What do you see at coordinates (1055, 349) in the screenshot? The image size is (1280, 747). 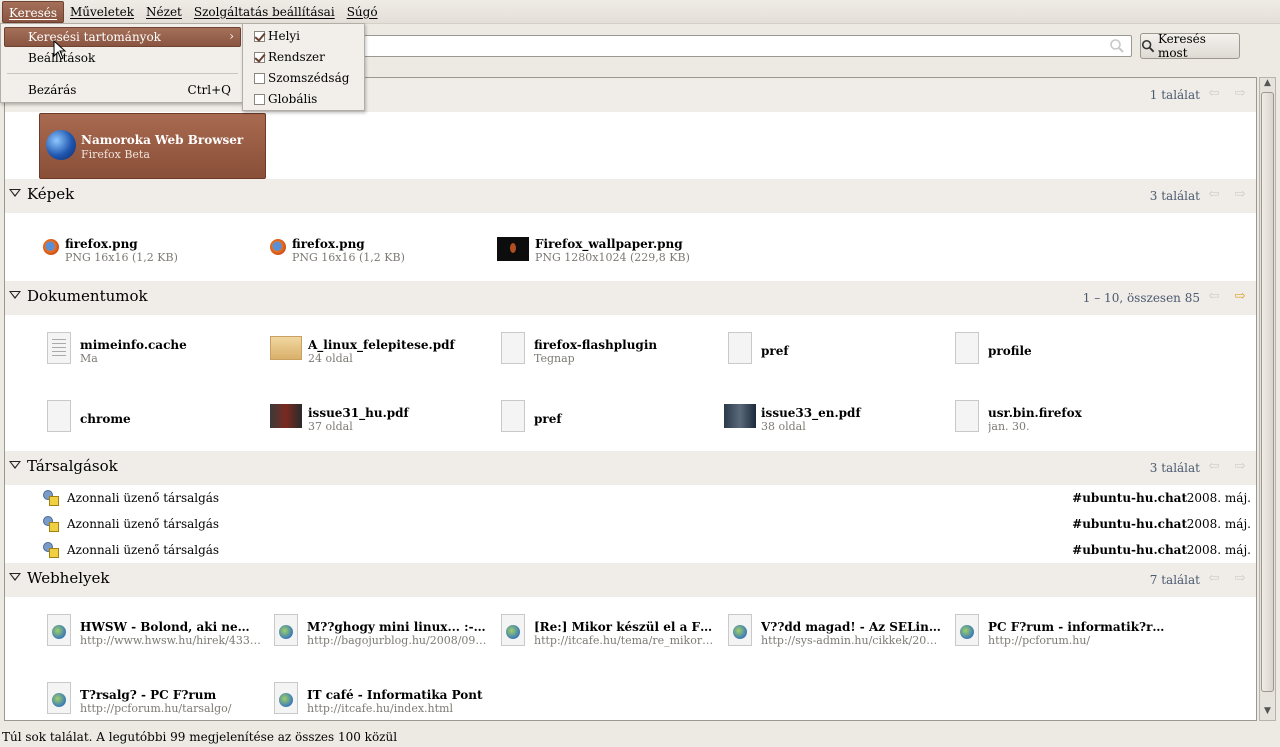 I see `document-result: profile` at bounding box center [1055, 349].